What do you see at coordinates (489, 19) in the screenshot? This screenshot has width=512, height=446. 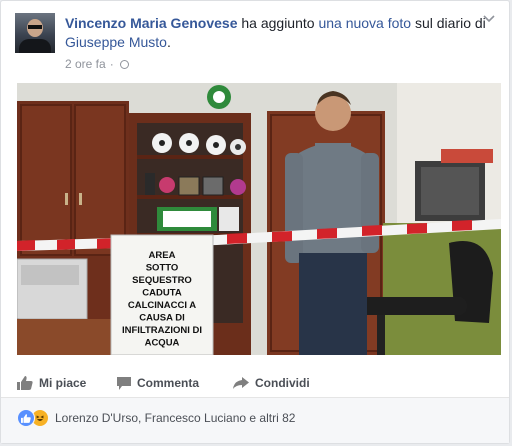 I see `chevron-down-icon` at bounding box center [489, 19].